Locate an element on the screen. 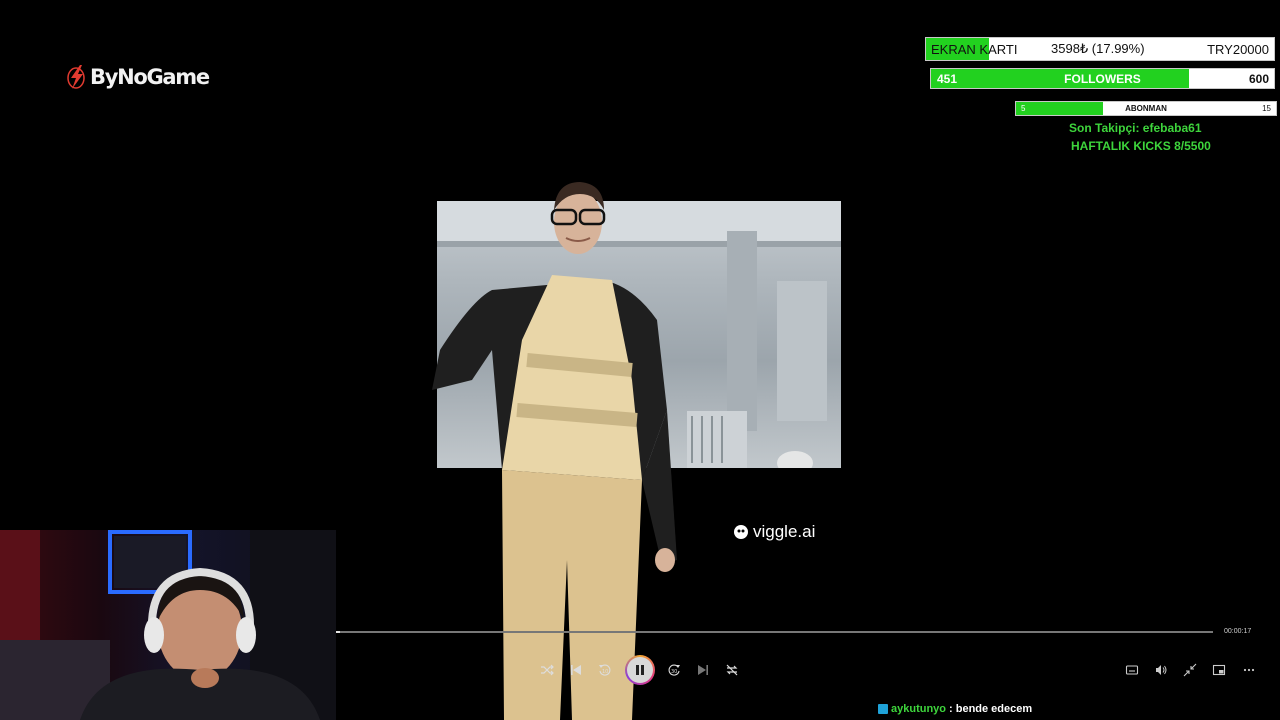 The image size is (1280, 720). subtitles-button is located at coordinates (1132, 670).